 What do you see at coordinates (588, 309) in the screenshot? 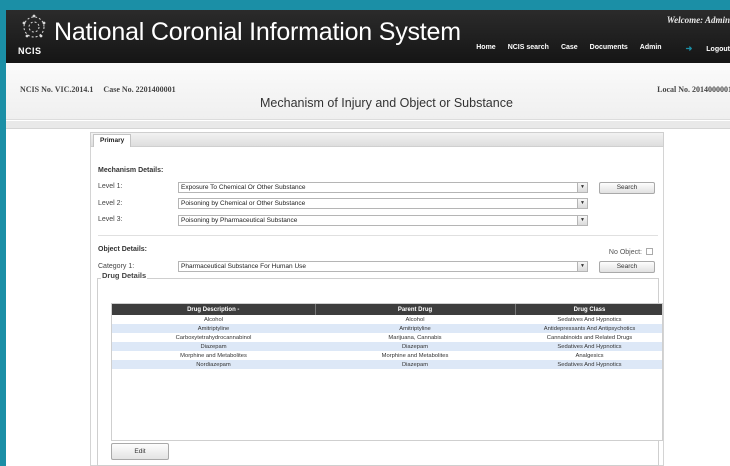
I see `column-header-drug-class: Drug Class` at bounding box center [588, 309].